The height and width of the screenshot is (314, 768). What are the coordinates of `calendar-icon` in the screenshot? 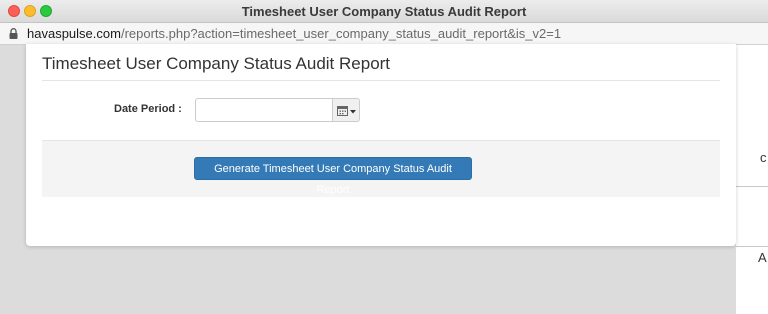 It's located at (346, 111).